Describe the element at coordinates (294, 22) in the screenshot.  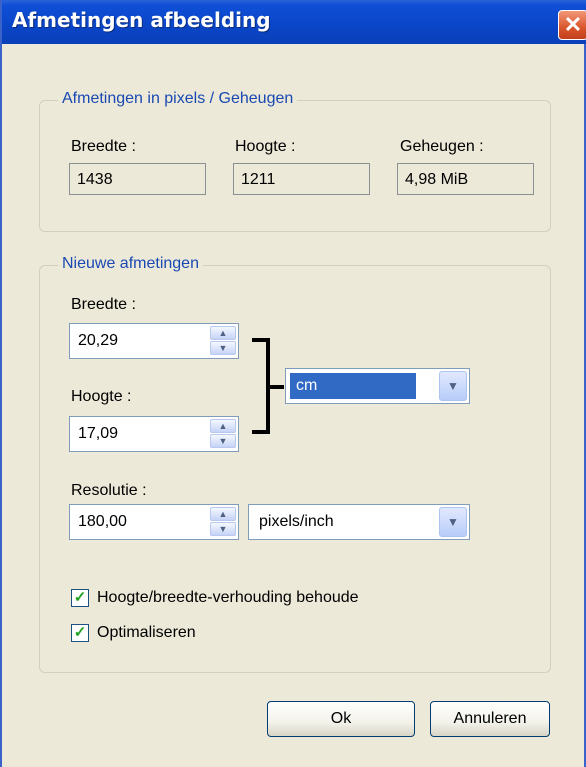
I see `title-bar: Afmetingen afbeelding ✕` at that location.